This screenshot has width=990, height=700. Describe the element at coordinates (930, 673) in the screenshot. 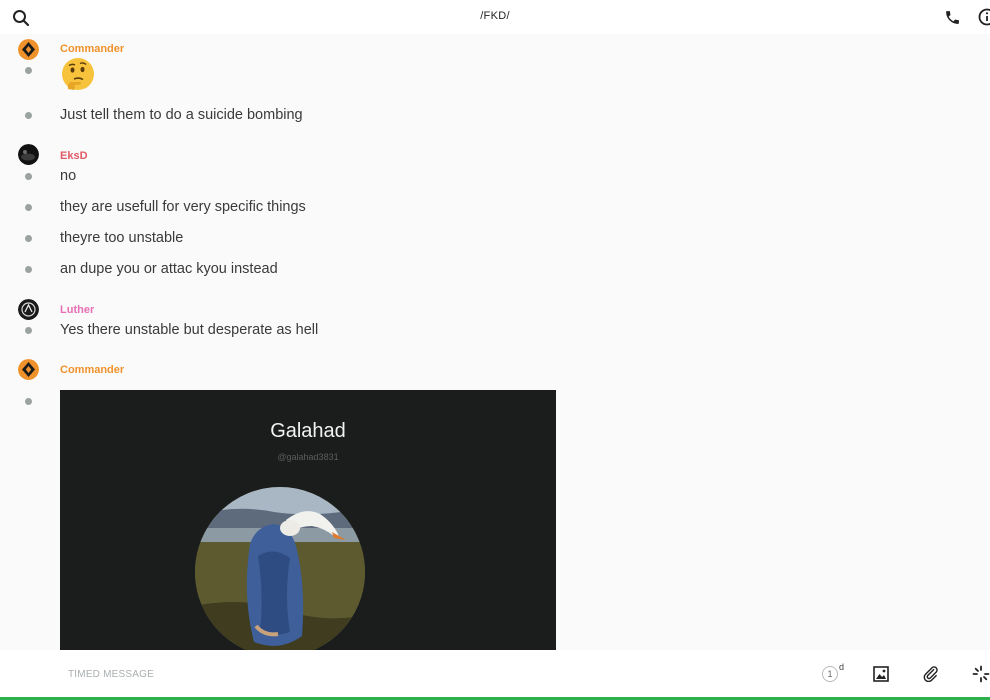

I see `attachment-icon` at that location.